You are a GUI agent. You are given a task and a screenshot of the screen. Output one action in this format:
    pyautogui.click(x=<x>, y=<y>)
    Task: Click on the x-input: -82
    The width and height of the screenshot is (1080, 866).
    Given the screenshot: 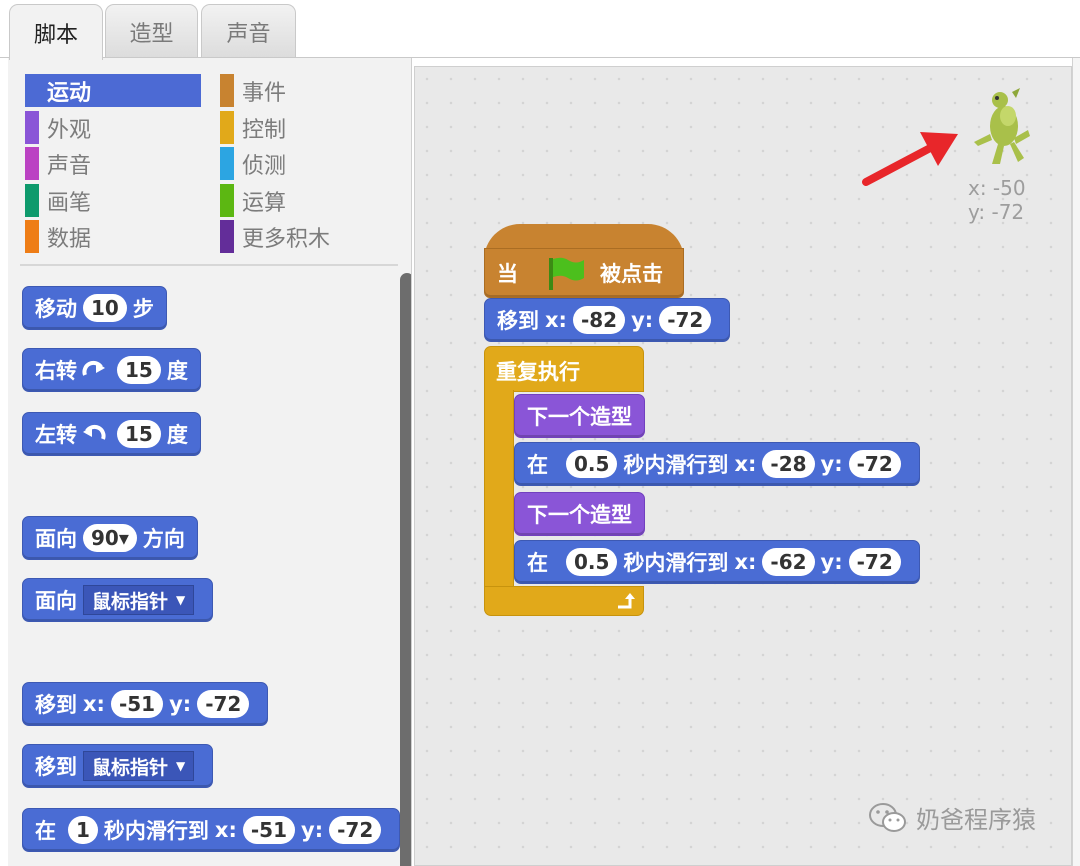 What is the action you would take?
    pyautogui.click(x=599, y=320)
    